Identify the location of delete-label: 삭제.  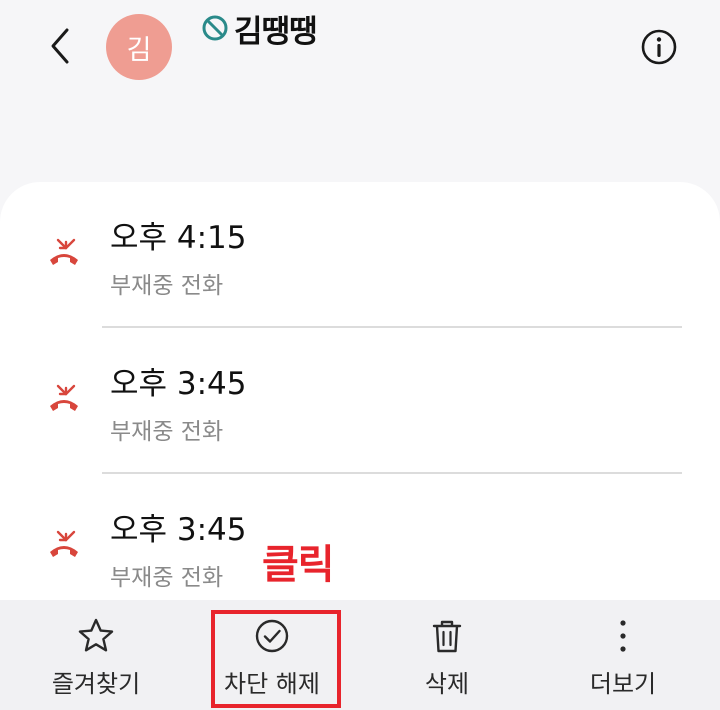
(447, 684).